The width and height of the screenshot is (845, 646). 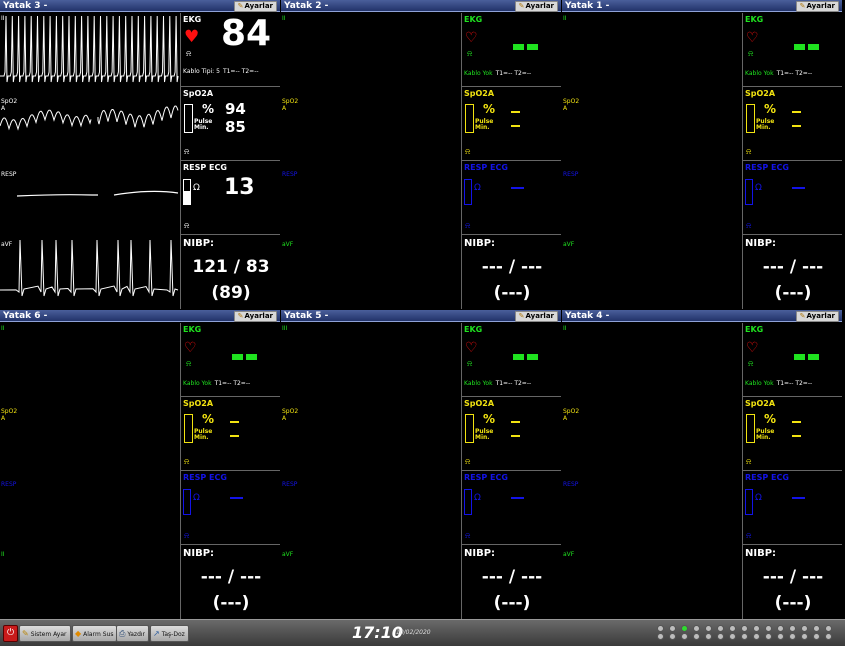 What do you see at coordinates (246, 33) in the screenshot?
I see `hr-value: 84` at bounding box center [246, 33].